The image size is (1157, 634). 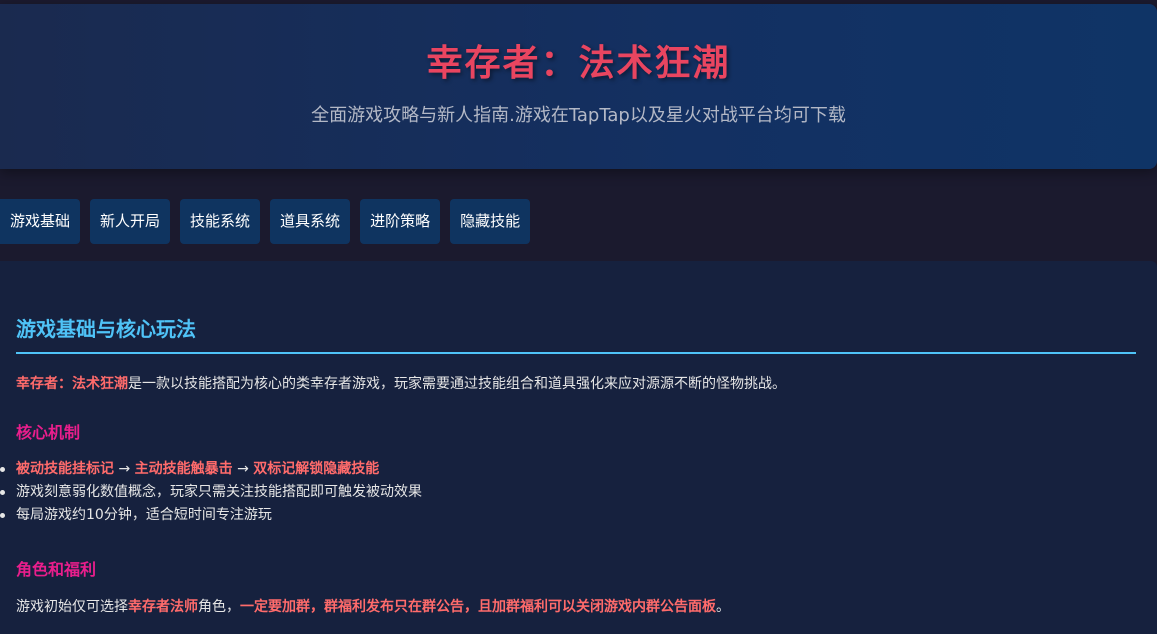 I want to click on list-item-text: 游戏刻意弱化数值概念，玩家只需关注技能搭配即可触发被动效果, so click(x=219, y=492).